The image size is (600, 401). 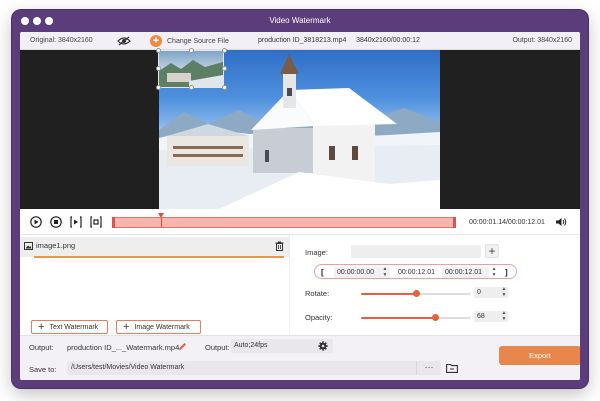 What do you see at coordinates (465, 272) in the screenshot?
I see `end-time-field: 00:00:12.01` at bounding box center [465, 272].